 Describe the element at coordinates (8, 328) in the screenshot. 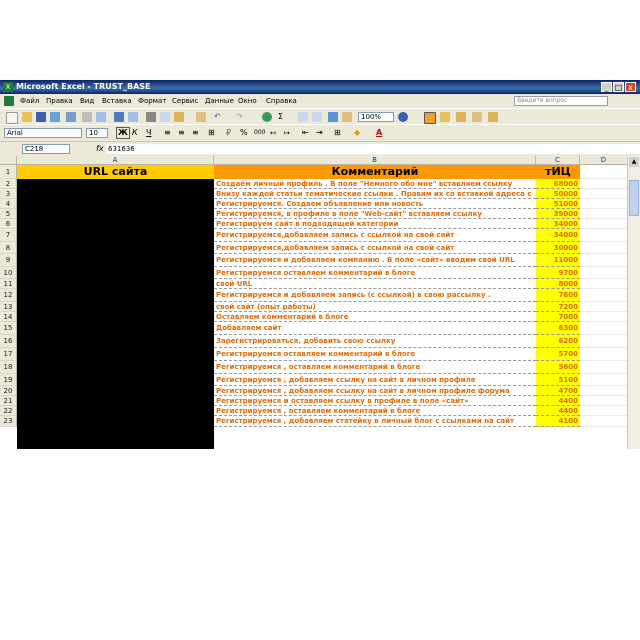

I see `row-header: 15` at that location.